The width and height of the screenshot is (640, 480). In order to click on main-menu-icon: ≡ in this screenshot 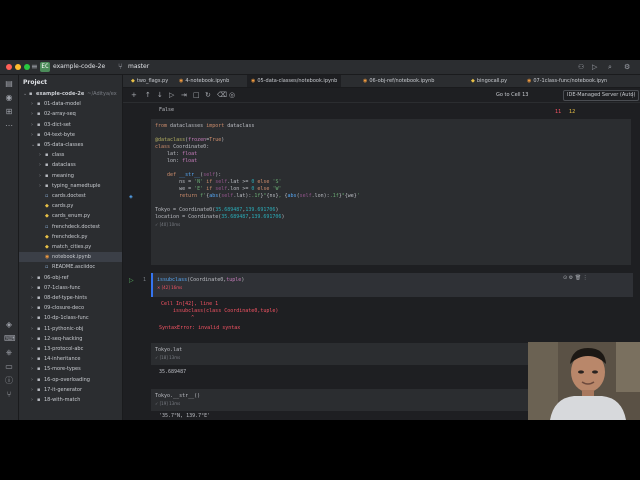, I will do `click(34, 66)`.